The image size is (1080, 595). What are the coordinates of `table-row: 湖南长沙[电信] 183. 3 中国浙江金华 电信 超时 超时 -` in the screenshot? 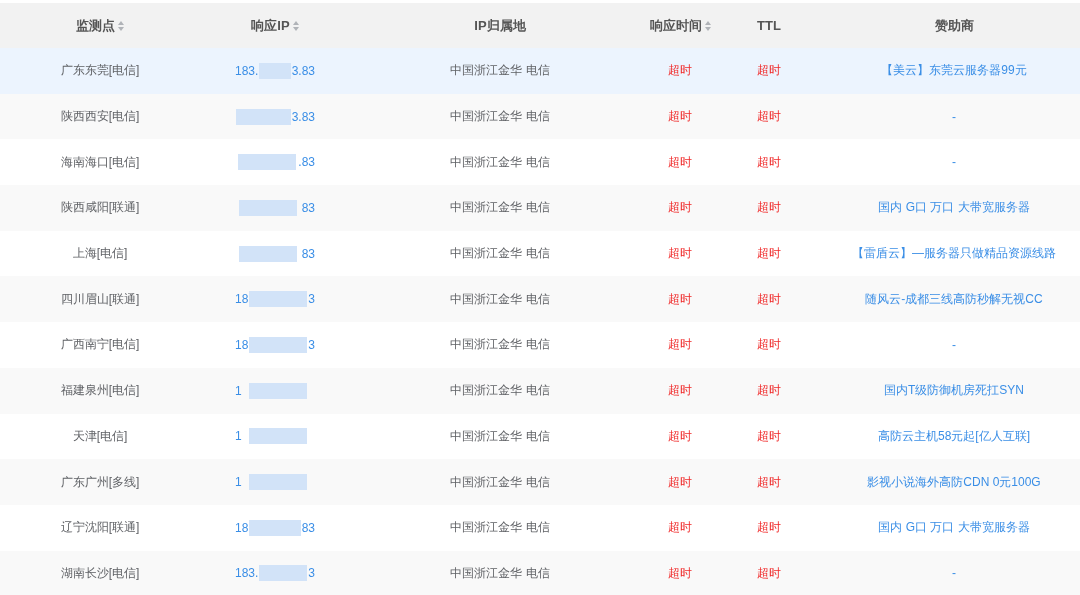 It's located at (540, 572).